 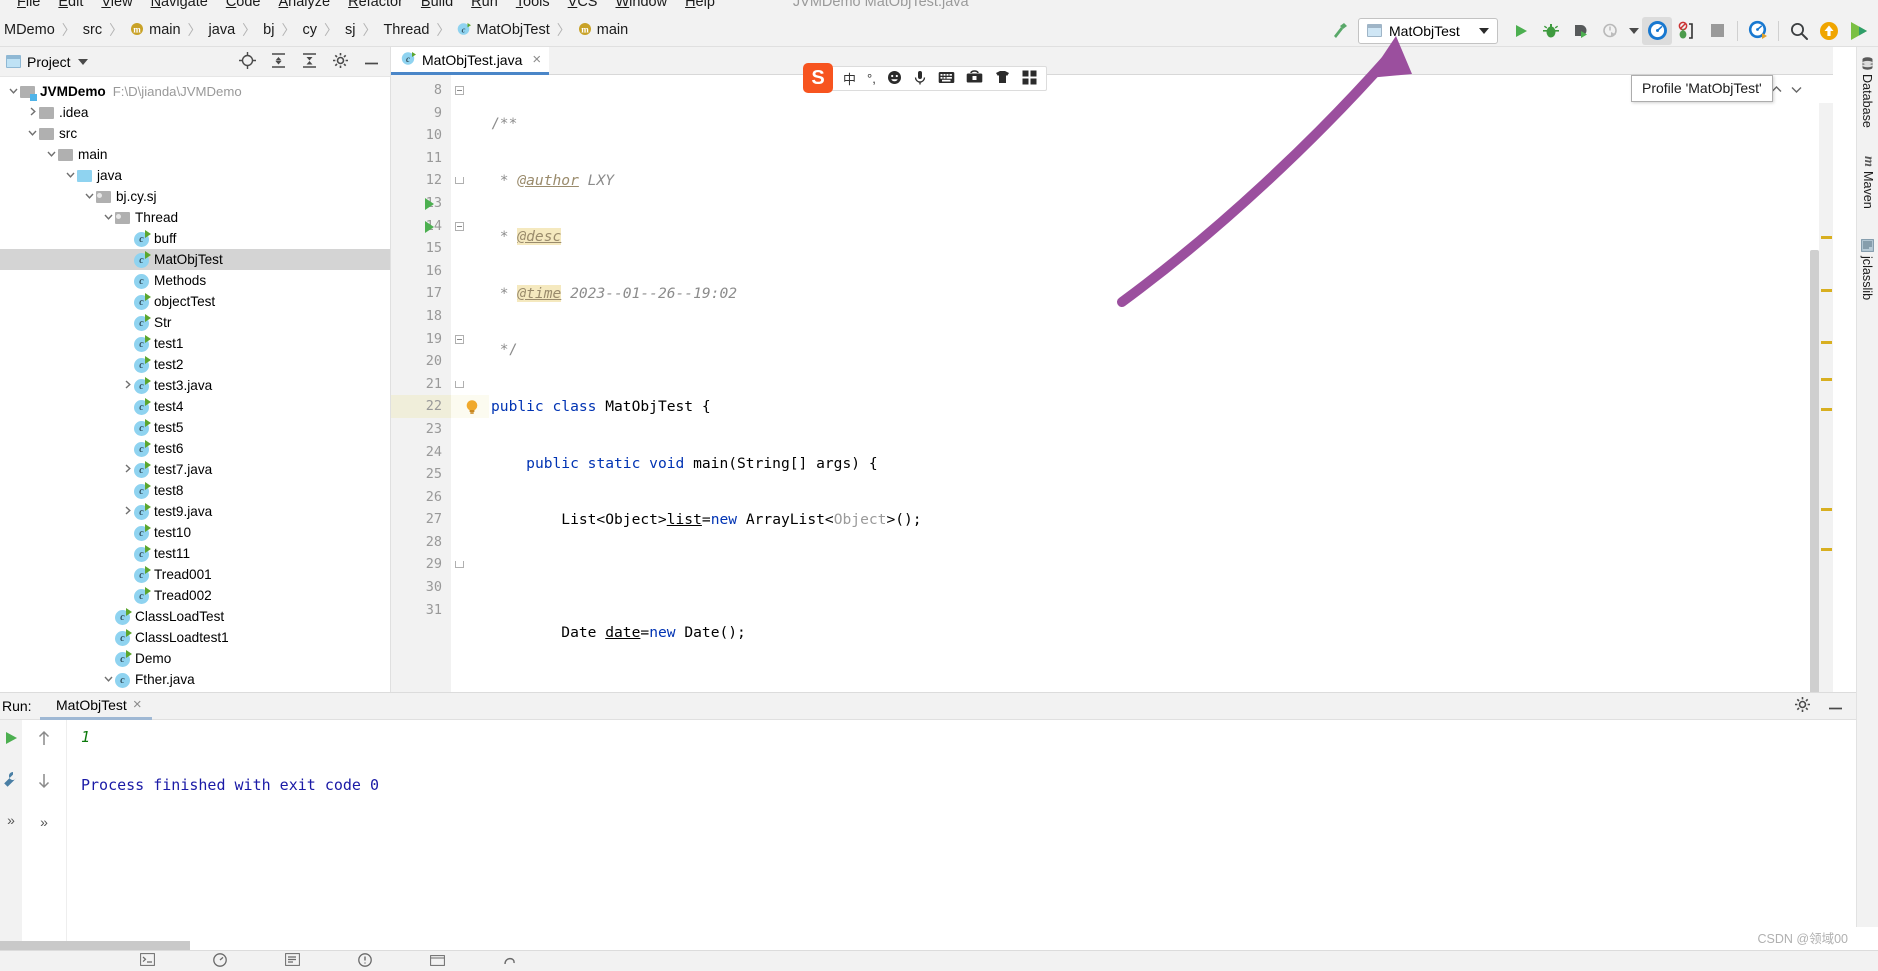 What do you see at coordinates (195, 679) in the screenshot?
I see `tree-item-fther-java: c Fther.java` at bounding box center [195, 679].